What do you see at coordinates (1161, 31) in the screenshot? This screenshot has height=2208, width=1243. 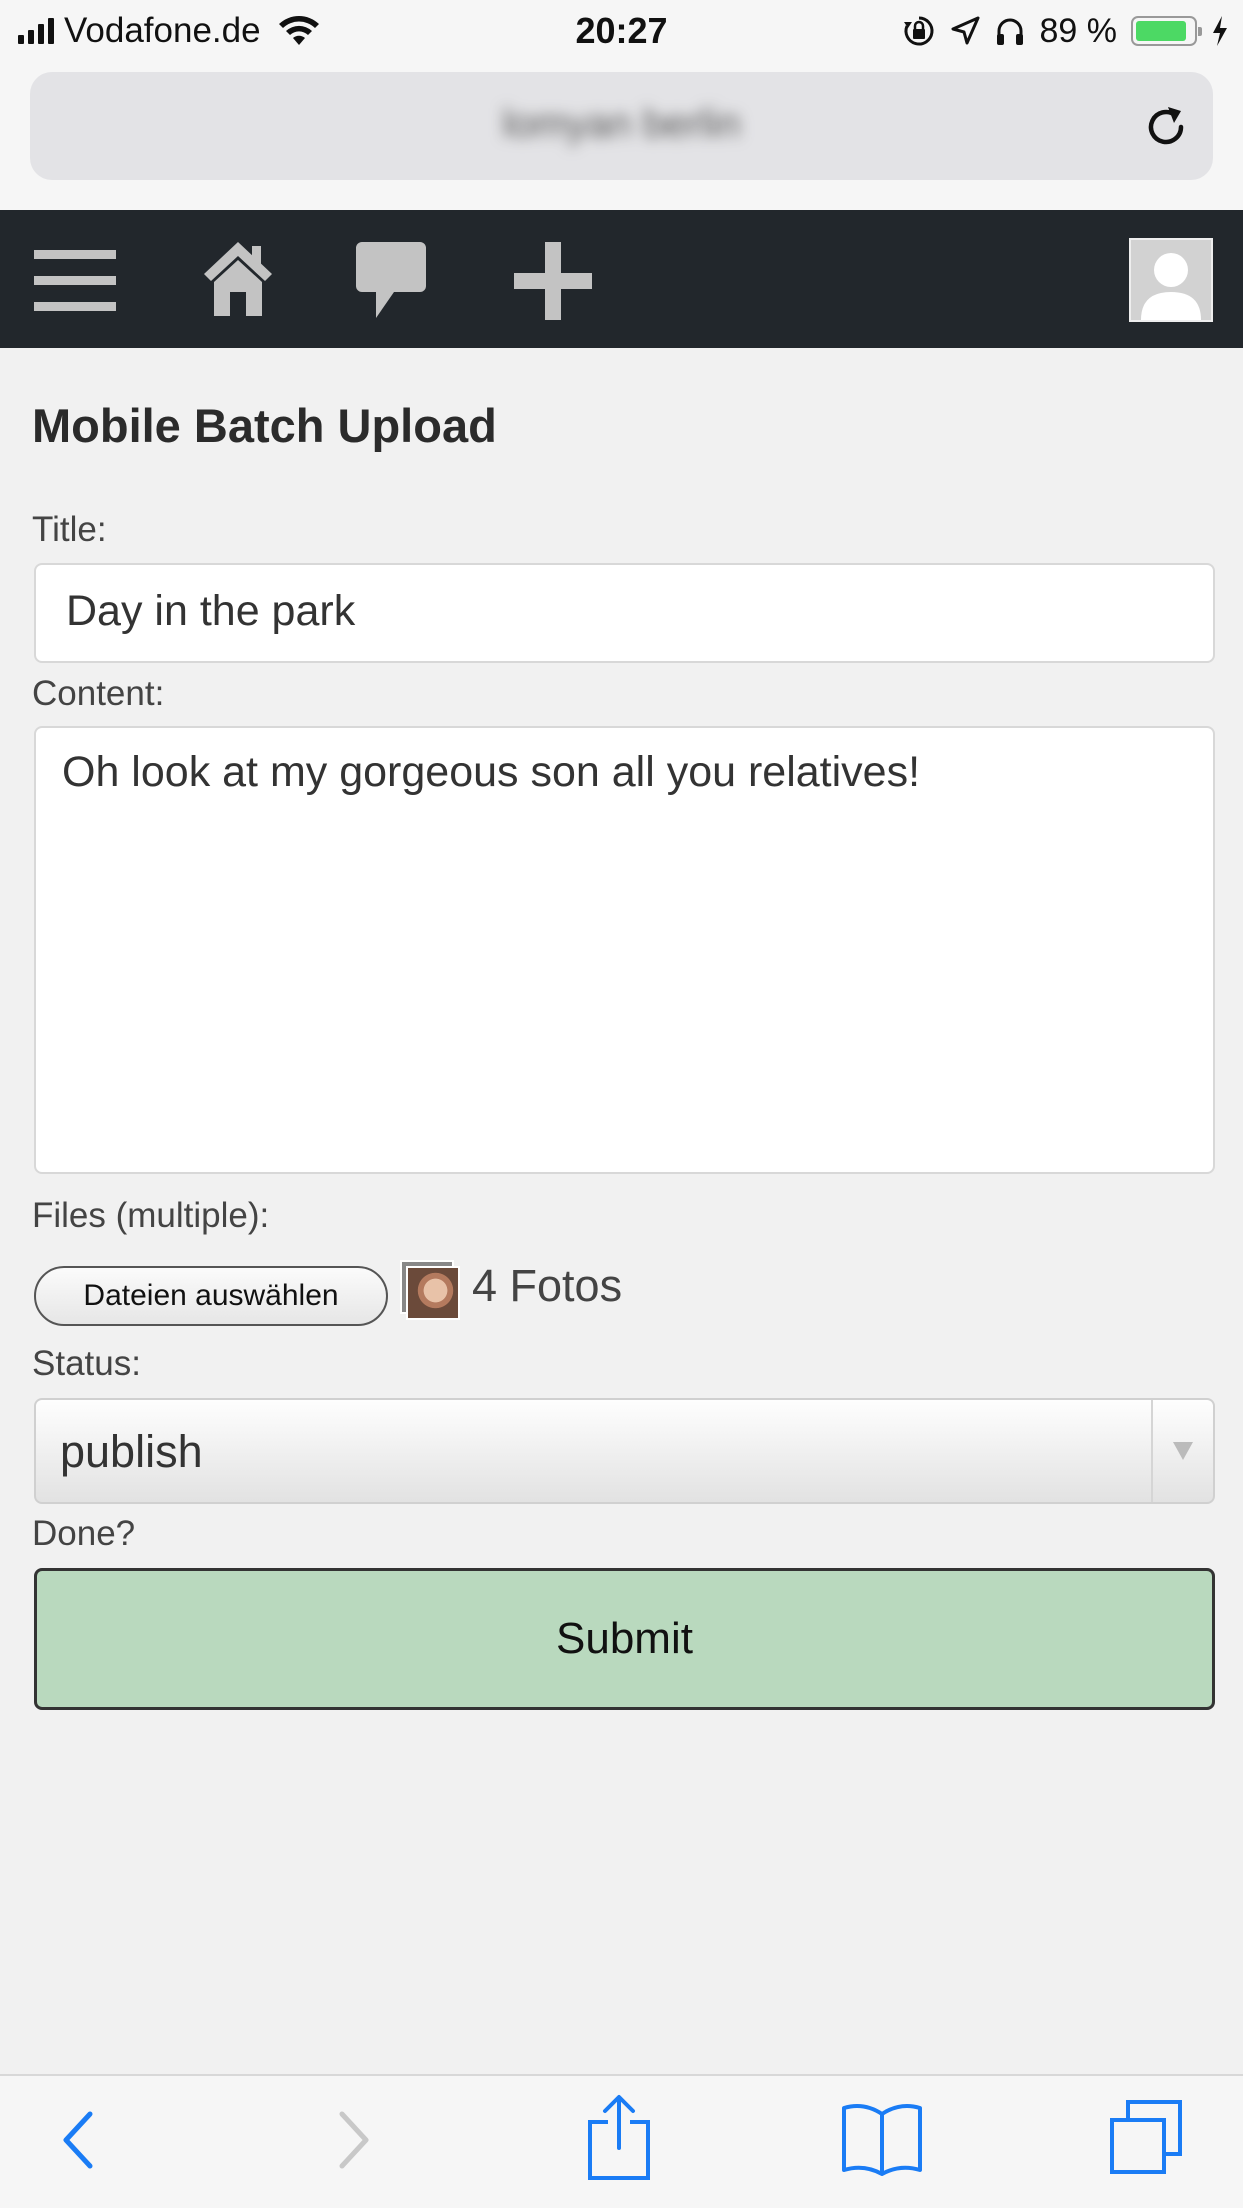 I see `battery-level` at bounding box center [1161, 31].